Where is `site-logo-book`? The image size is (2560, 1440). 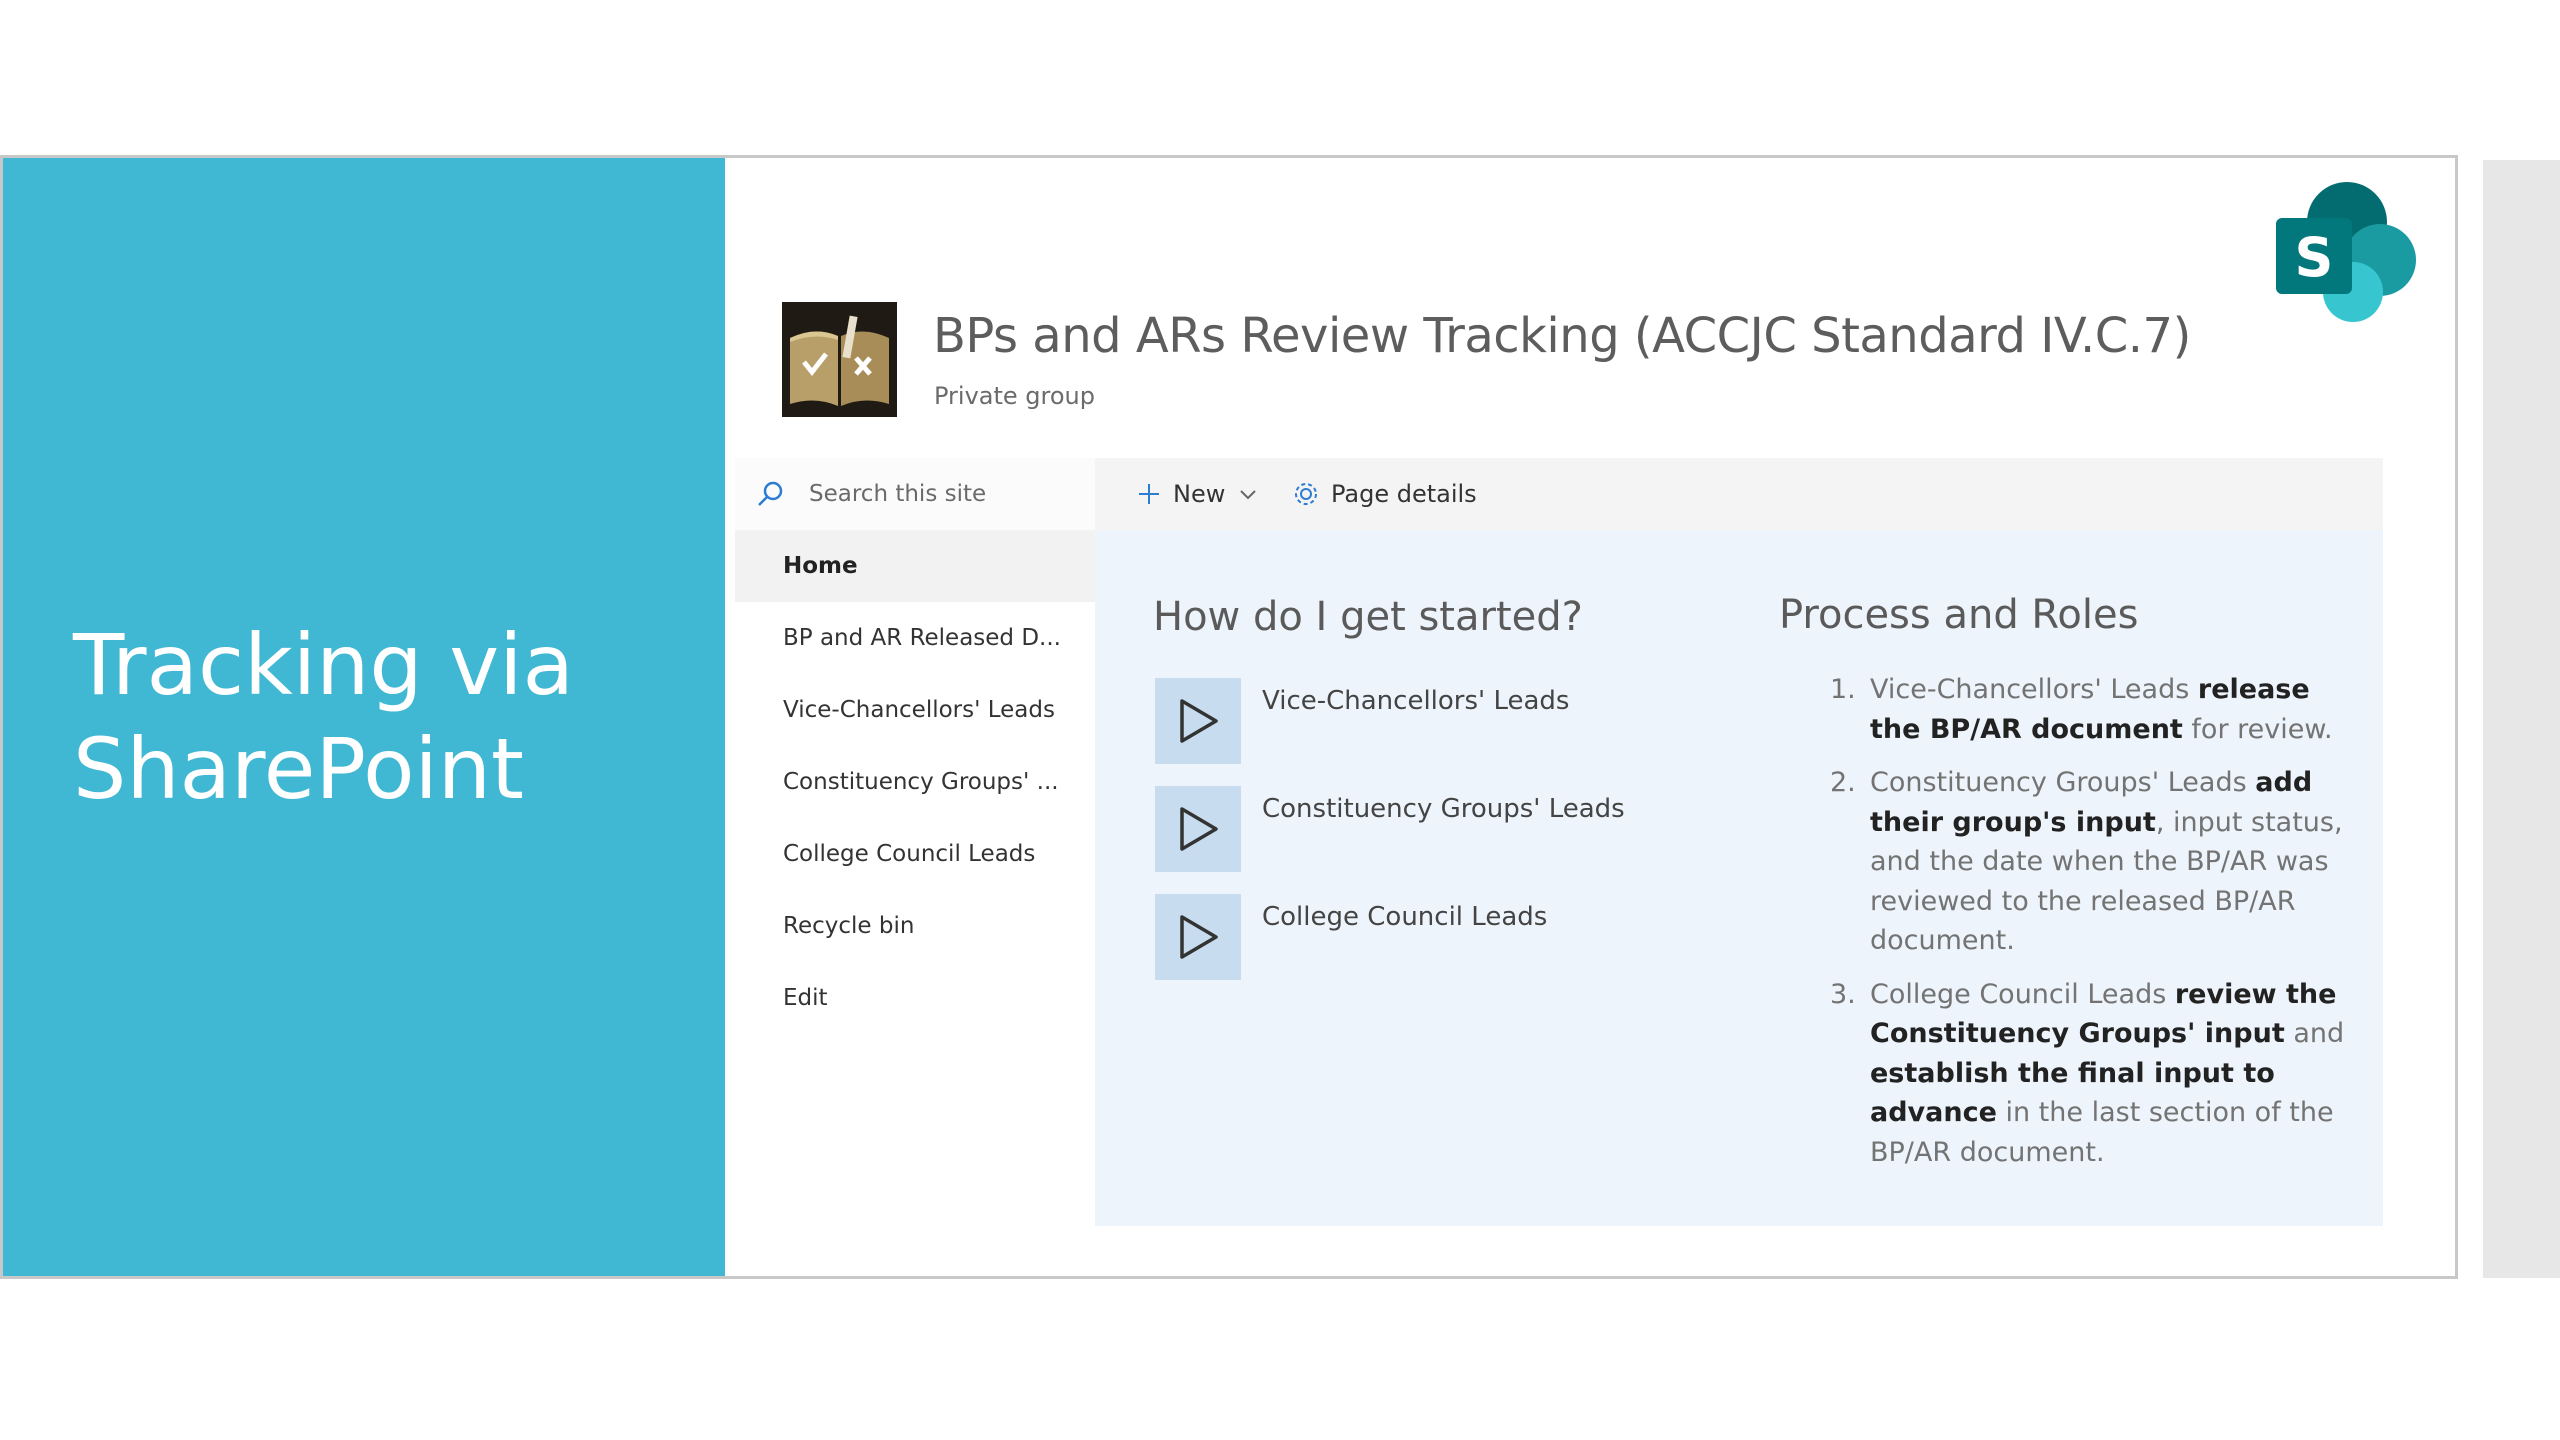
site-logo-book is located at coordinates (839, 359).